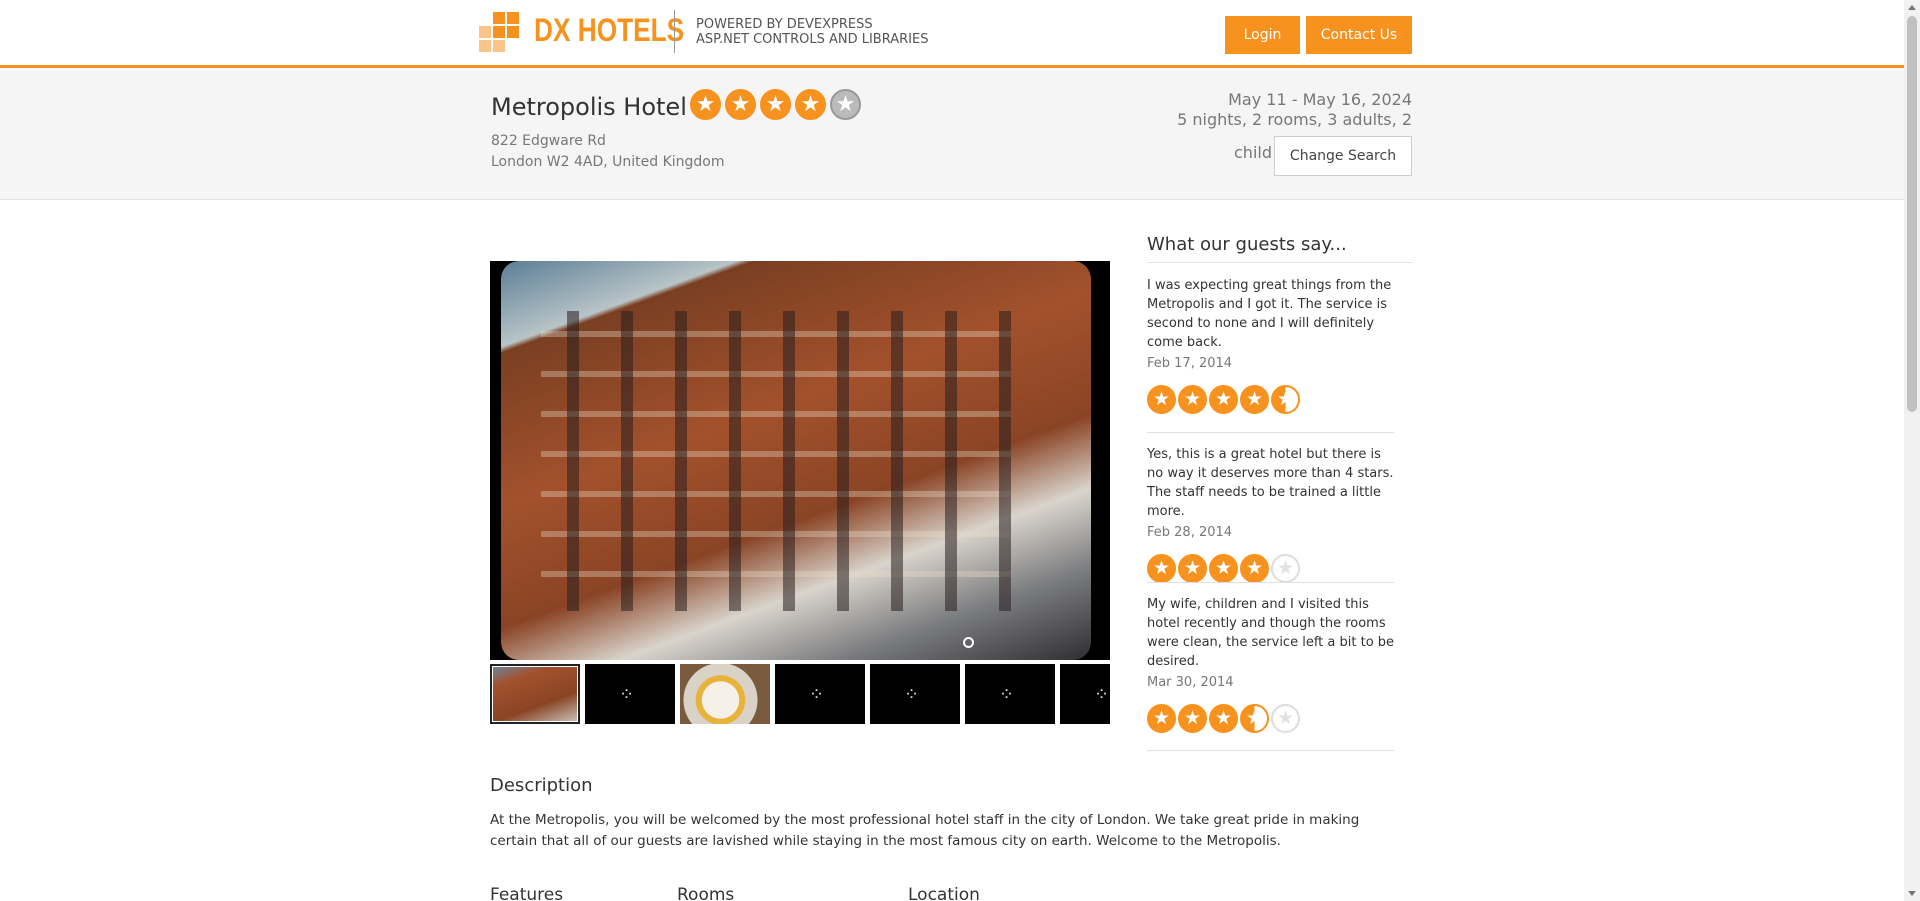 The height and width of the screenshot is (901, 1920). I want to click on features-heading: Features, so click(527, 893).